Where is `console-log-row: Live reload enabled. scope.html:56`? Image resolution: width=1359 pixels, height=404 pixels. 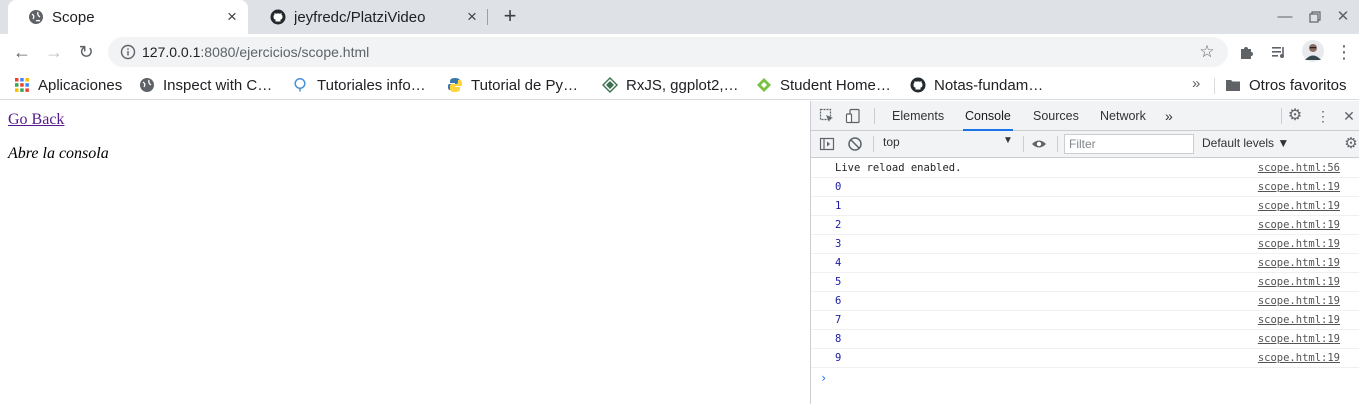
console-log-row: Live reload enabled. scope.html:56 is located at coordinates (1085, 168).